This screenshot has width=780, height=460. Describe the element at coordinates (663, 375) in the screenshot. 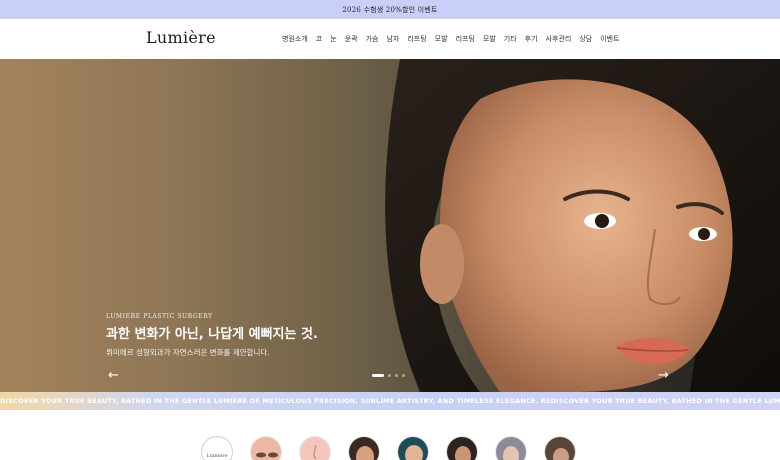

I see `arrow-right-icon: →` at that location.